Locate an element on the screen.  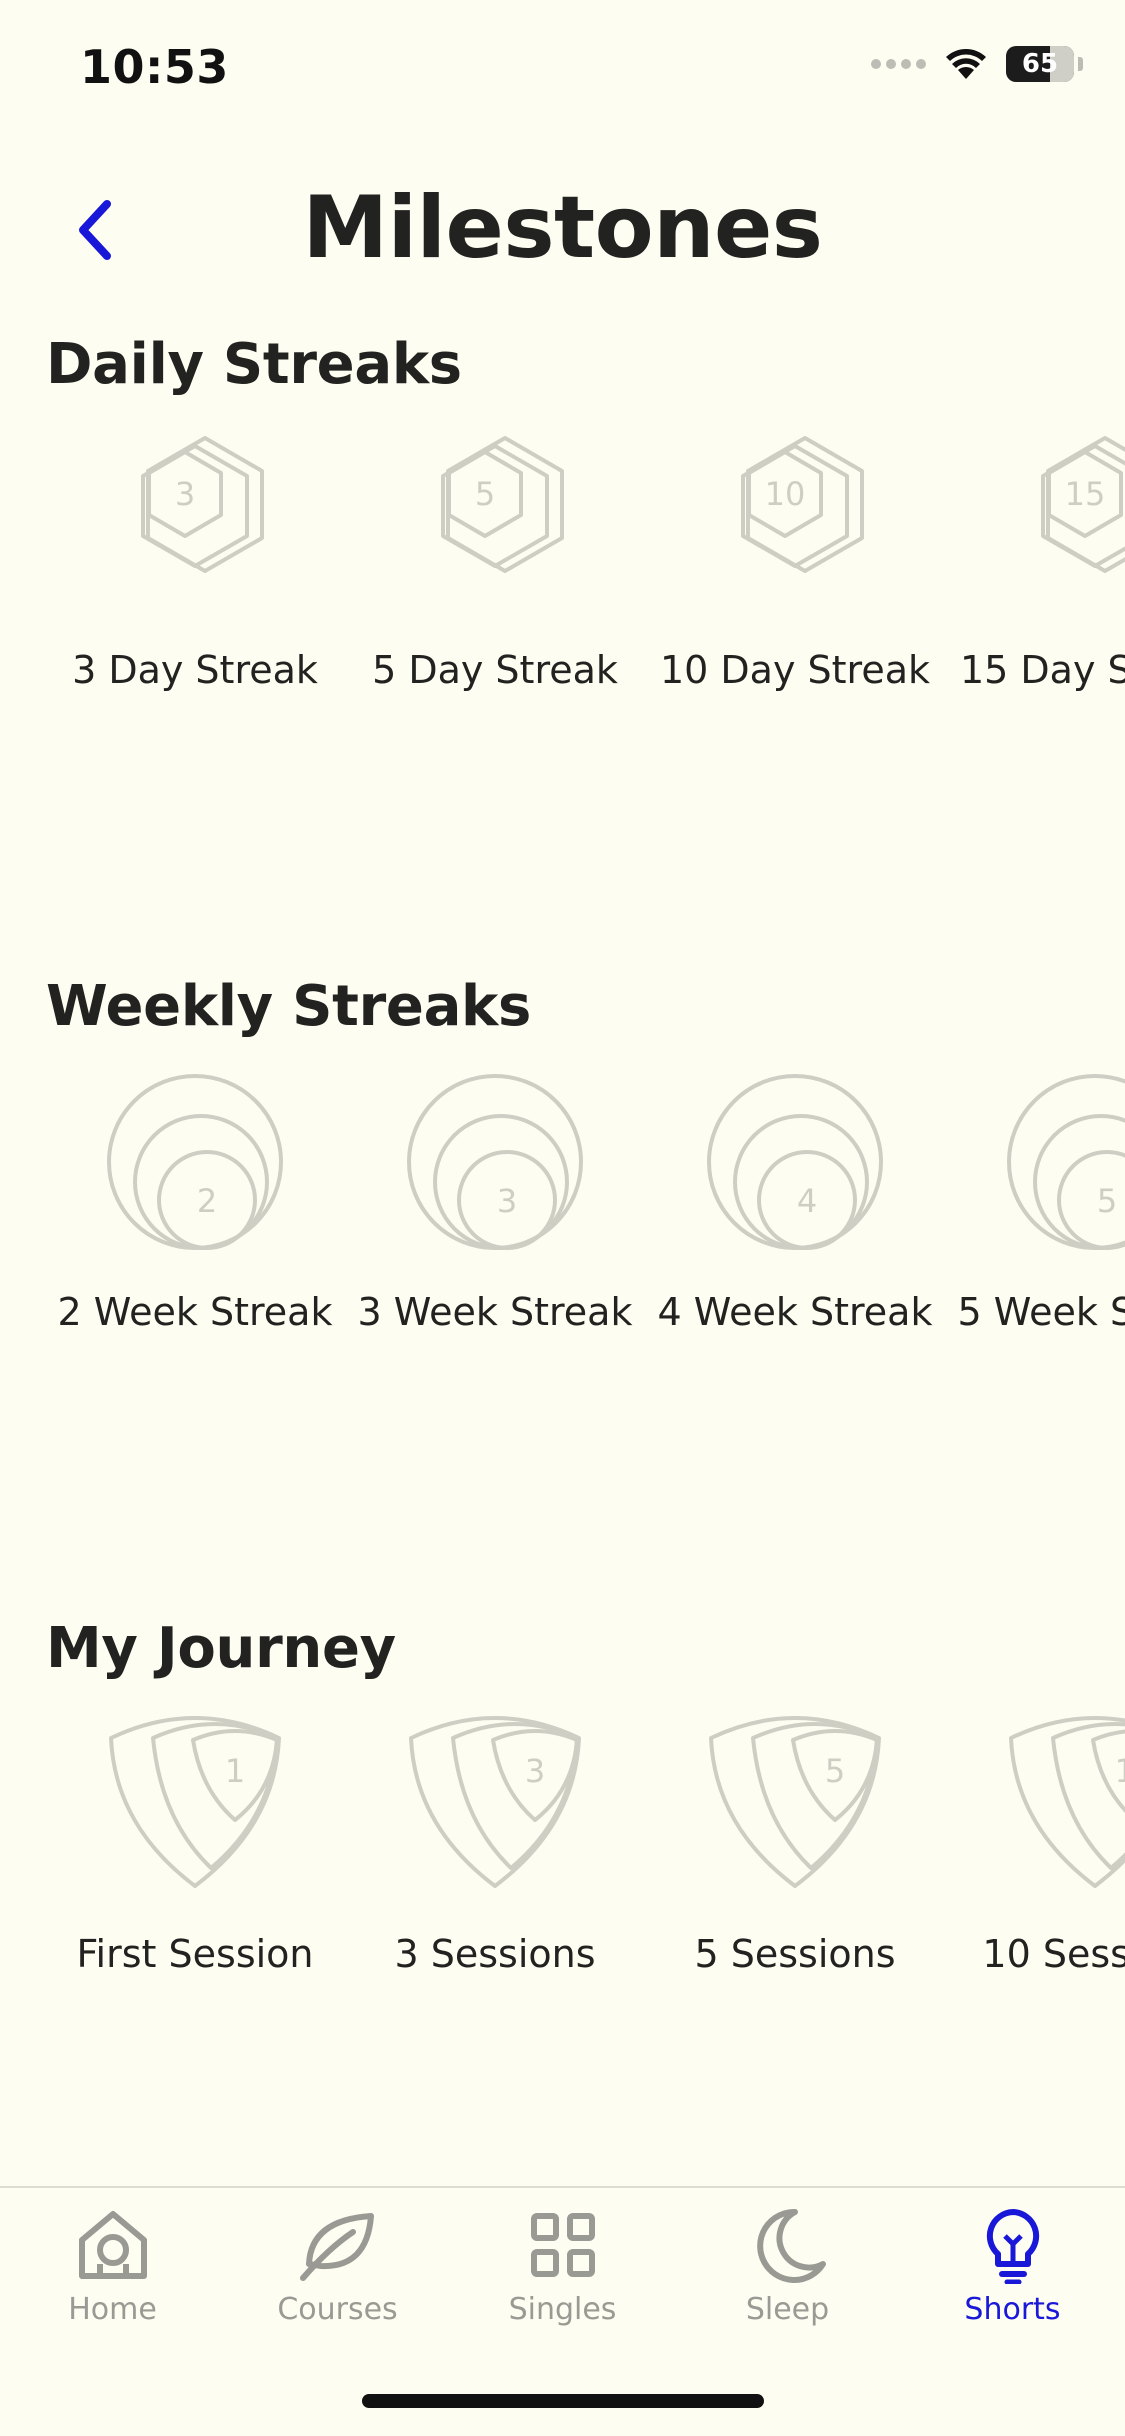
status-time: 10:53 is located at coordinates (154, 67).